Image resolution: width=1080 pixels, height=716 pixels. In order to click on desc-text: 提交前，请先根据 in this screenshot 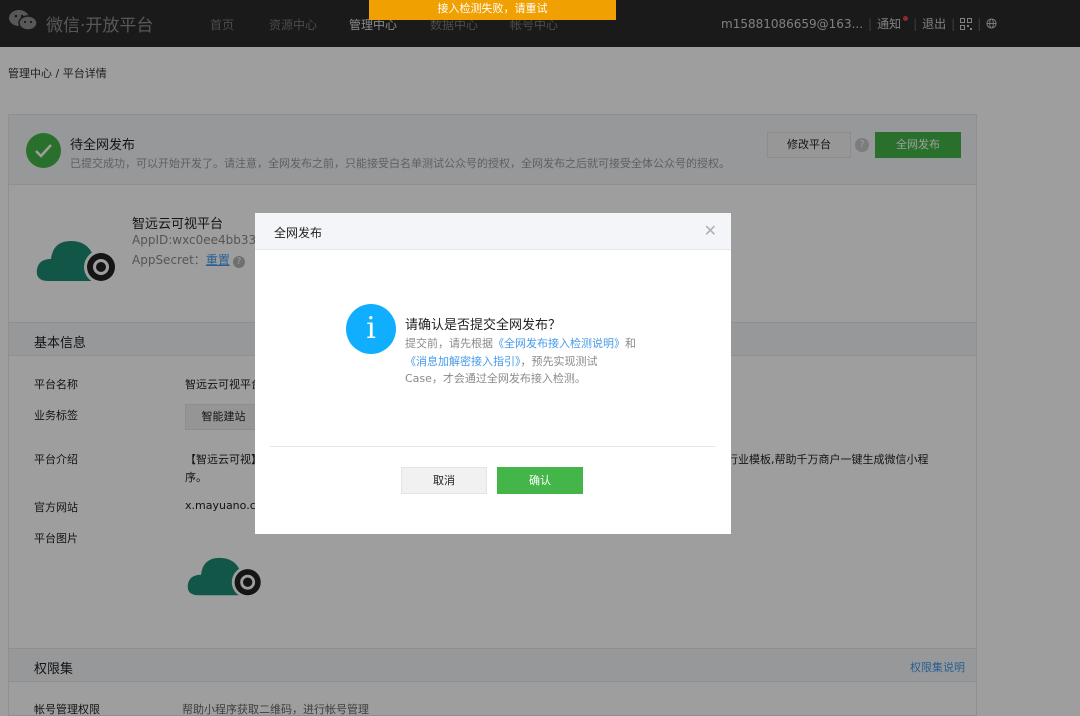, I will do `click(449, 343)`.